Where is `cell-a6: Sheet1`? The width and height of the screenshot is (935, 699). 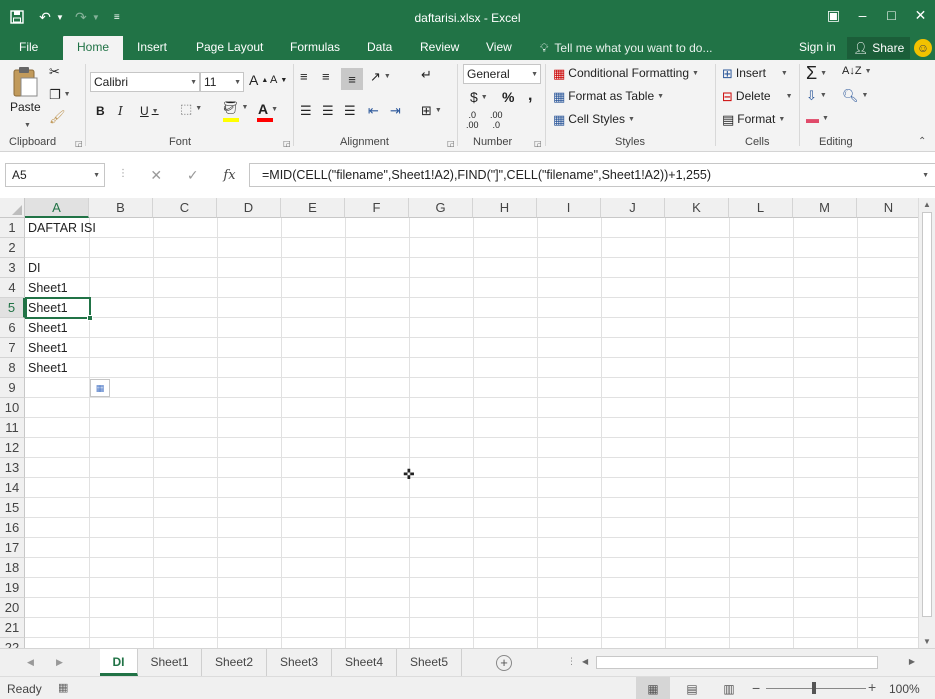
cell-a6: Sheet1 is located at coordinates (47, 328).